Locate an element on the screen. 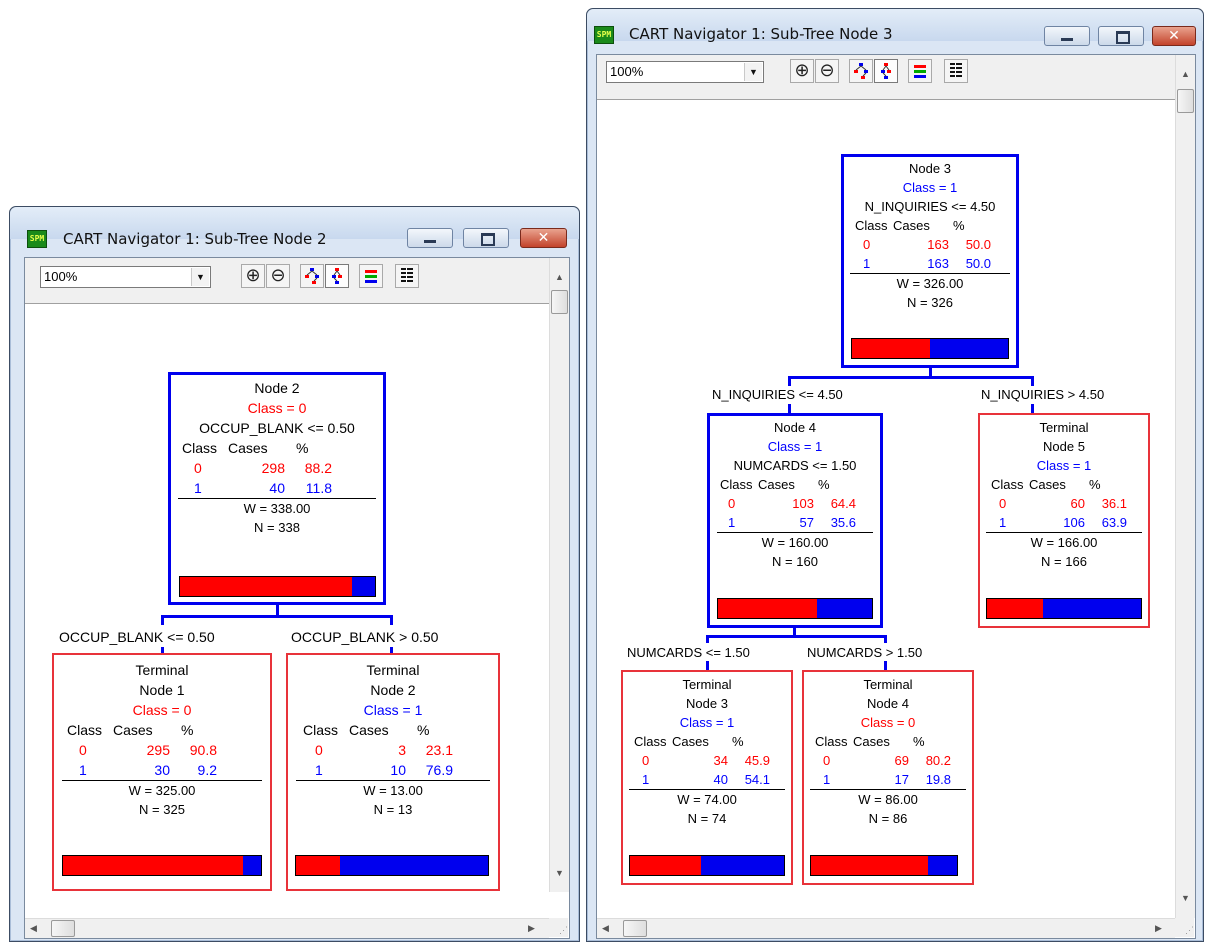  class-table: Class Cases % 0 103 64.4 1 57 35.6 is located at coordinates (795, 503).